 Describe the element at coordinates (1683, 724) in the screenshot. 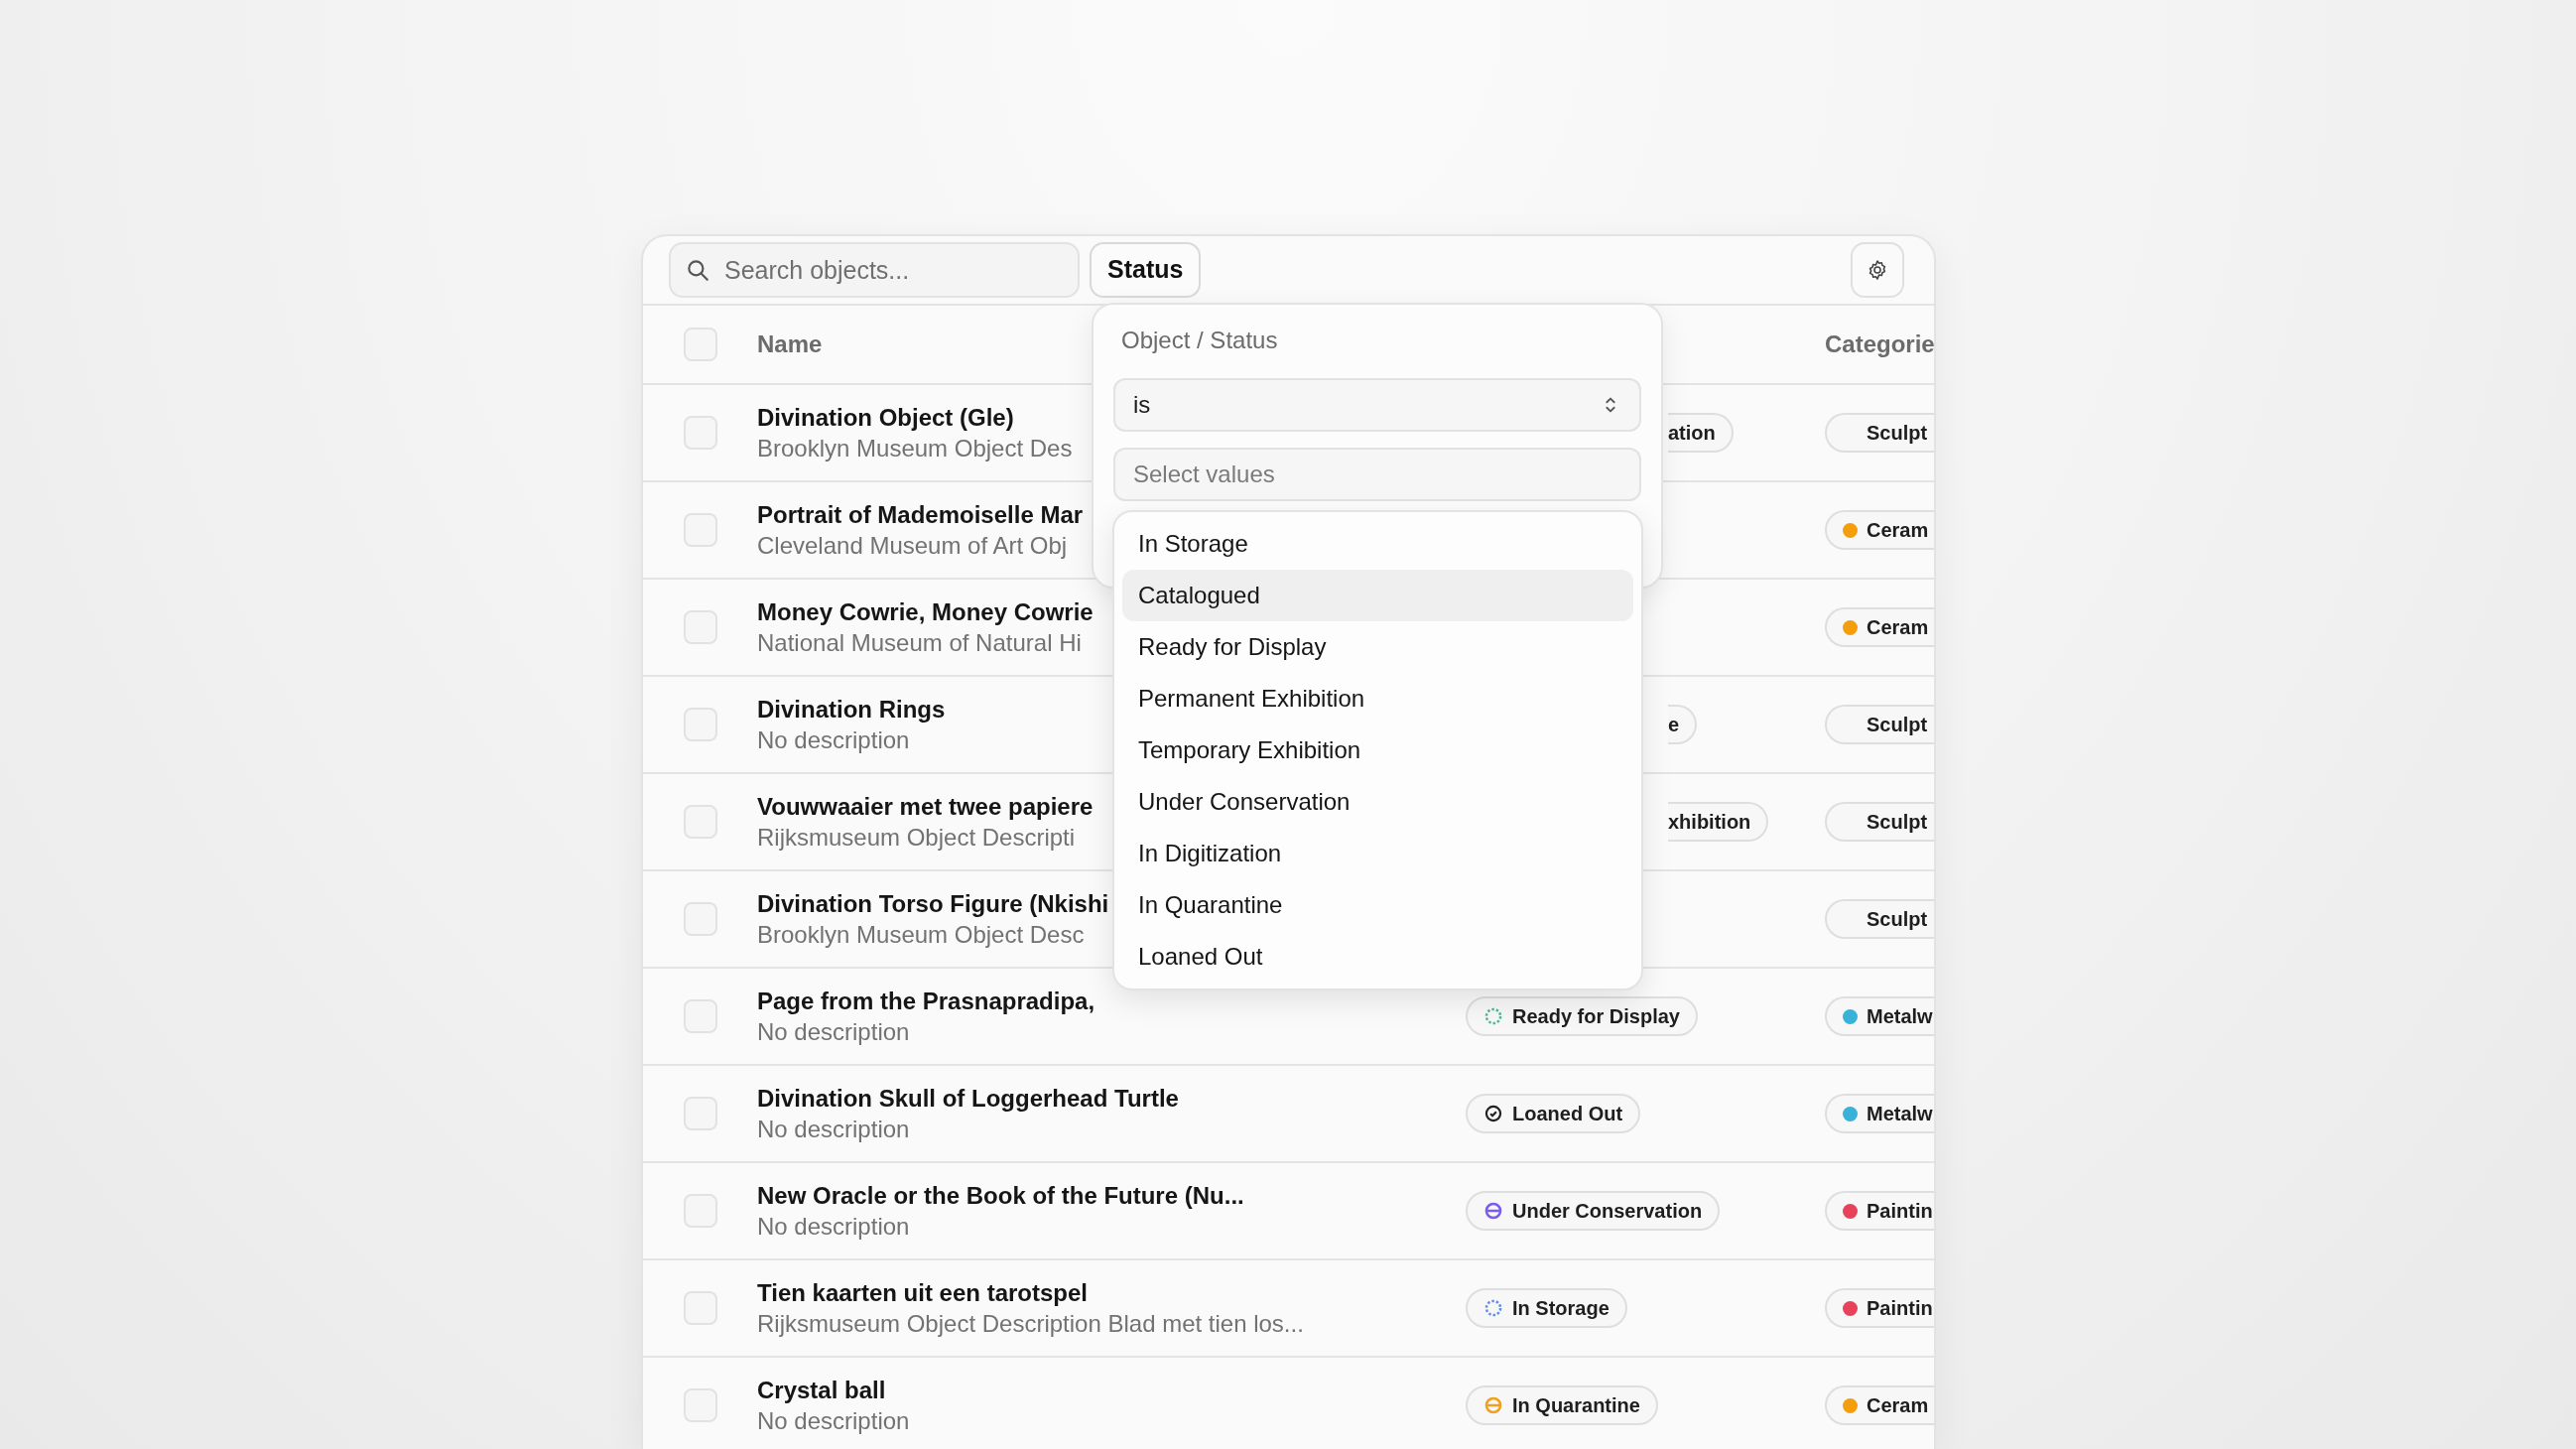

I see `status-tag: e` at that location.